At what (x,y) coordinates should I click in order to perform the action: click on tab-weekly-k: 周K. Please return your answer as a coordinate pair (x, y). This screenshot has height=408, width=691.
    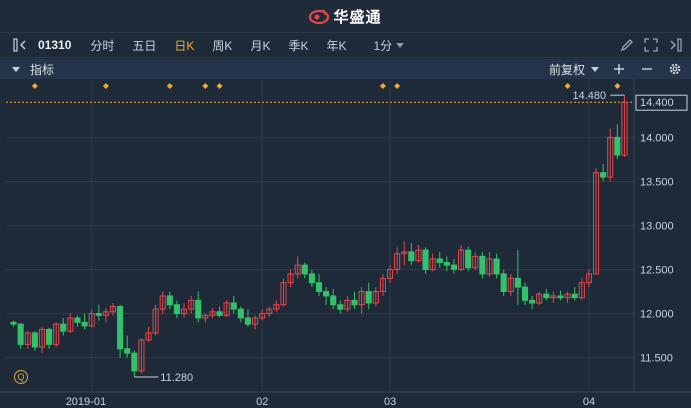
    Looking at the image, I should click on (222, 45).